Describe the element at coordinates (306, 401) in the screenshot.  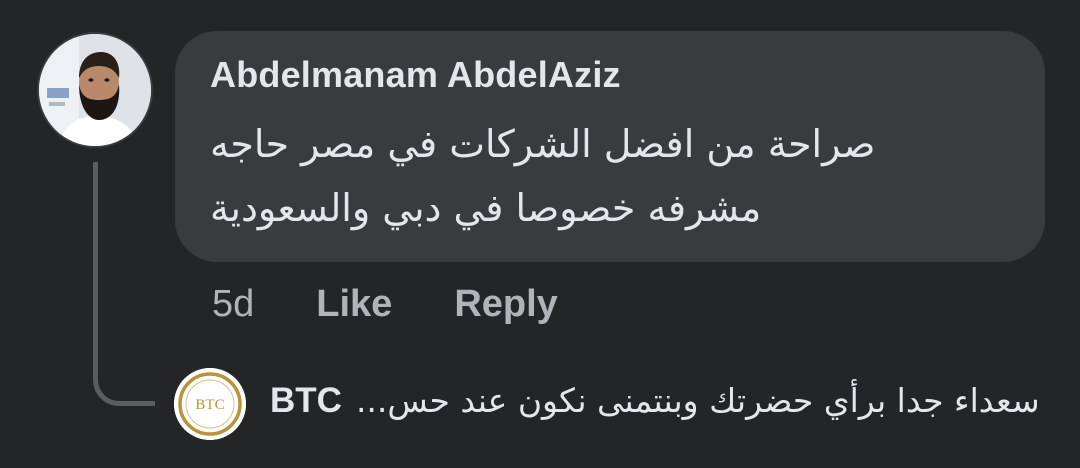
I see `reply-author-name: BTC` at that location.